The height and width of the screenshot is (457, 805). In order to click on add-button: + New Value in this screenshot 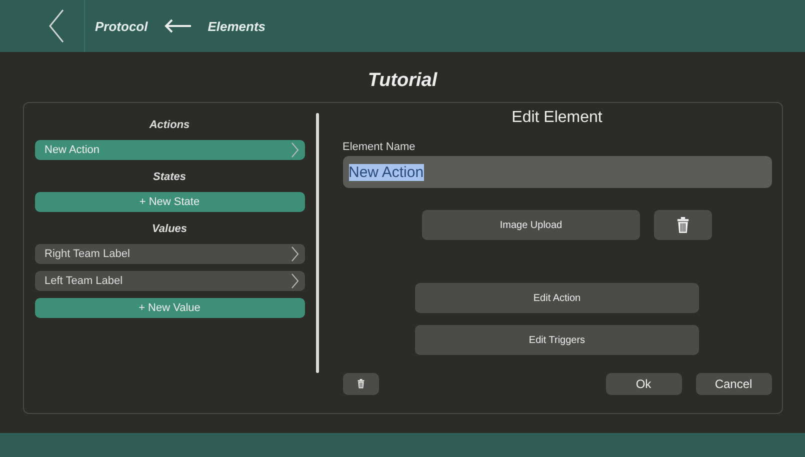, I will do `click(169, 308)`.